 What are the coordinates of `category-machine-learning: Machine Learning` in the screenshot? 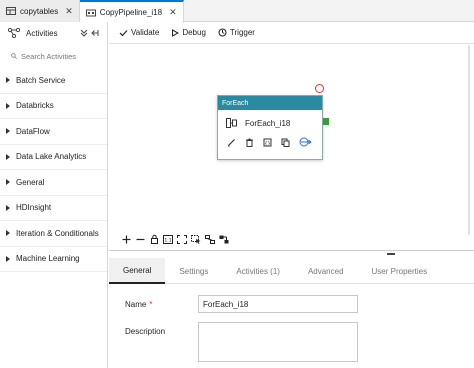 It's located at (53, 259).